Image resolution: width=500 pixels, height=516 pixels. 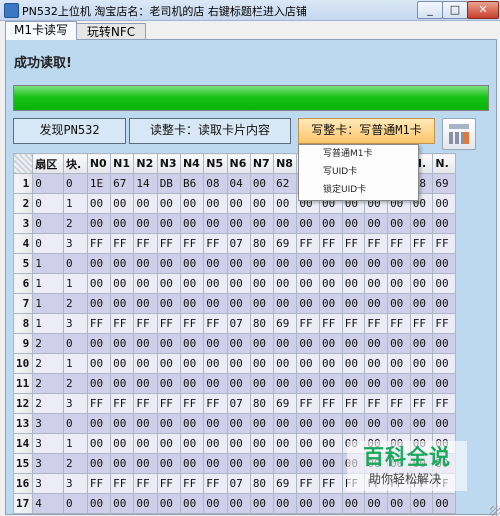 What do you see at coordinates (192, 163) in the screenshot?
I see `grid-header-n4: N4` at bounding box center [192, 163].